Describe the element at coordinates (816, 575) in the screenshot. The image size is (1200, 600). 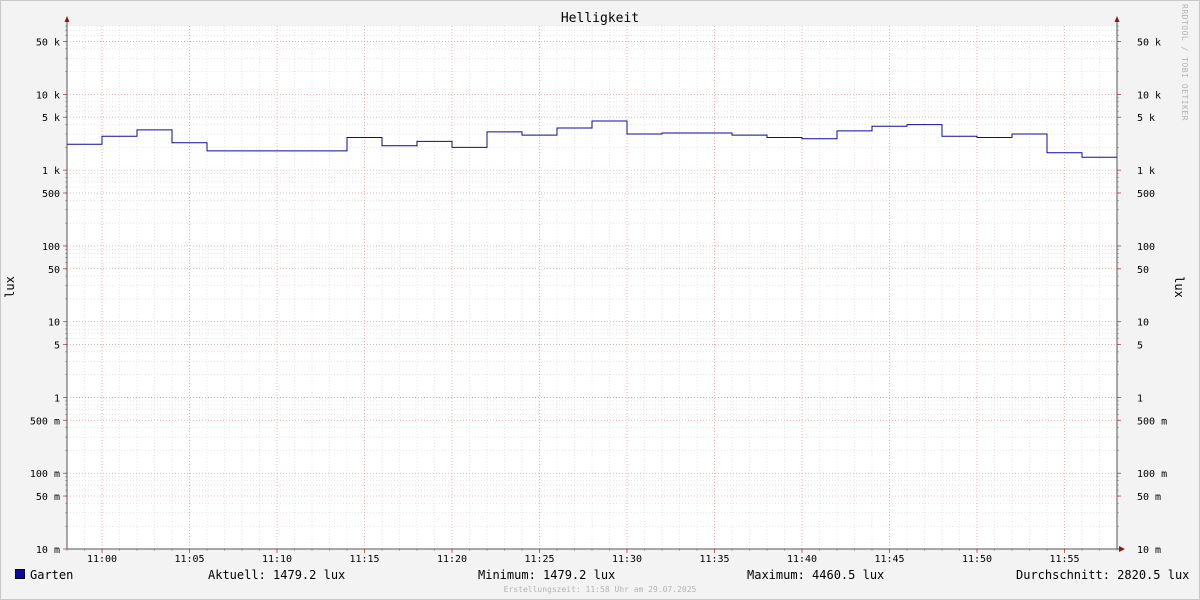
I see `legend-maximum: Maximum: 4460.5 lux` at that location.